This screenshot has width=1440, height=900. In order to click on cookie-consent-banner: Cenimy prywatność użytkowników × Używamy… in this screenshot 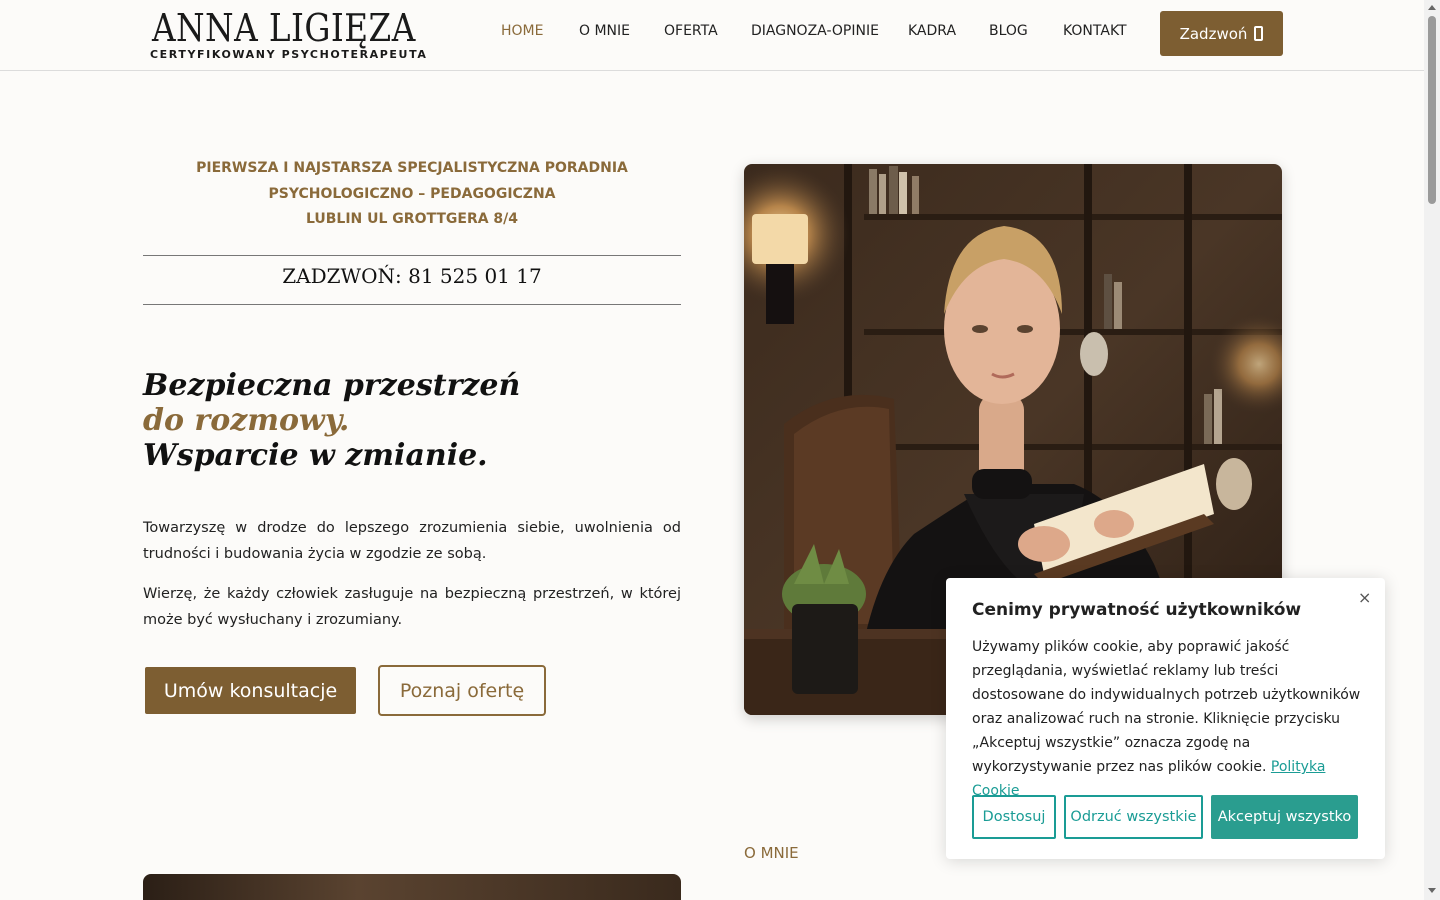, I will do `click(1165, 718)`.